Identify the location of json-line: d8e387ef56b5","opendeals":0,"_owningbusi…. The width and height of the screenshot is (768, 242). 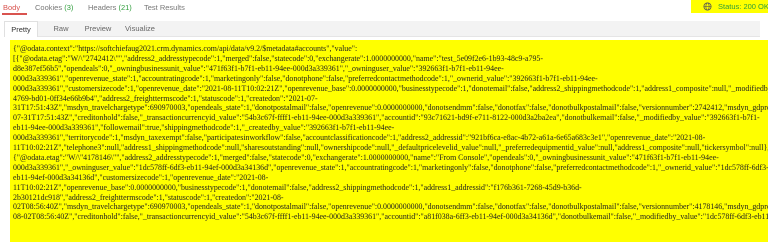
(258, 68).